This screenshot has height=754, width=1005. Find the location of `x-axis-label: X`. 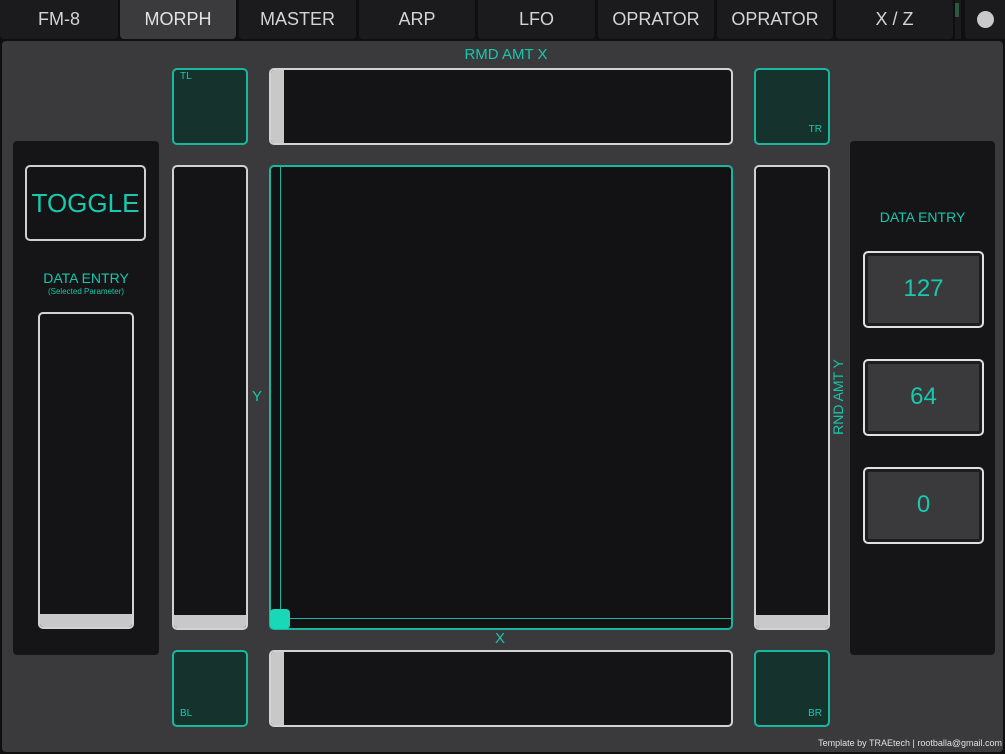

x-axis-label: X is located at coordinates (499, 638).